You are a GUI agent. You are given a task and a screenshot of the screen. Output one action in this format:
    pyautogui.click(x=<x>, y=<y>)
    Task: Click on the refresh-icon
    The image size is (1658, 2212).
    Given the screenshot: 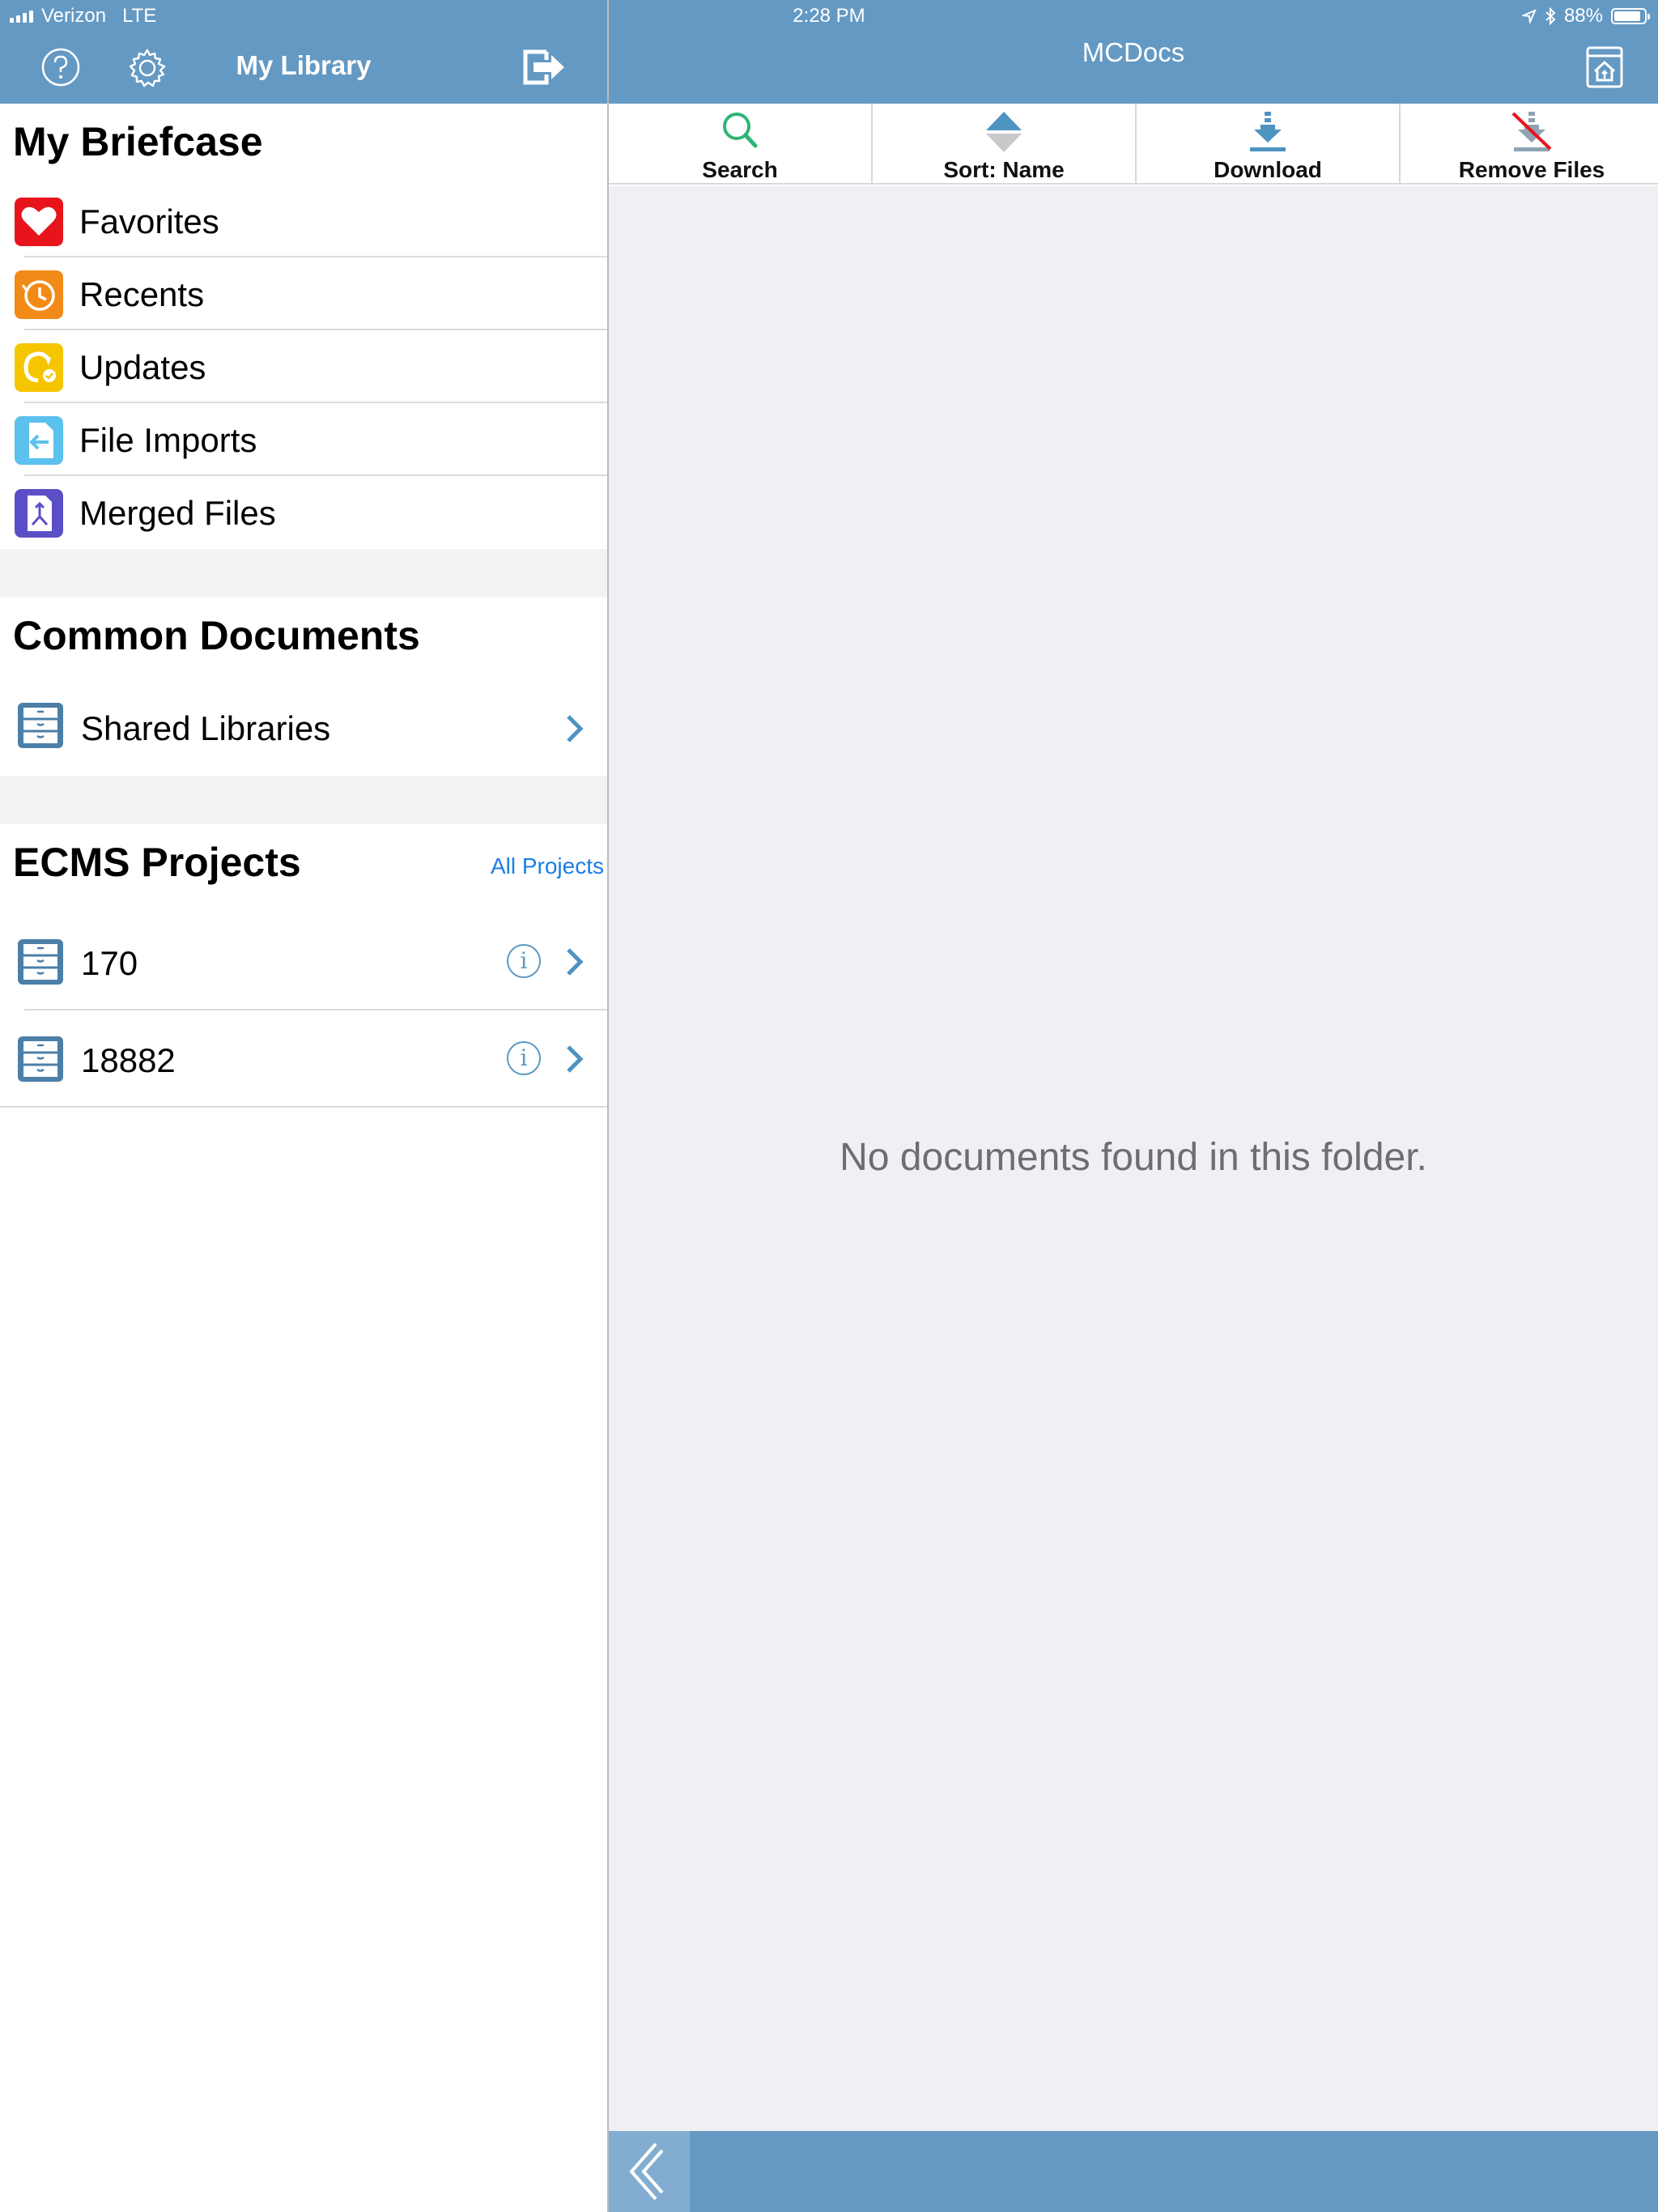 What is the action you would take?
    pyautogui.click(x=39, y=368)
    